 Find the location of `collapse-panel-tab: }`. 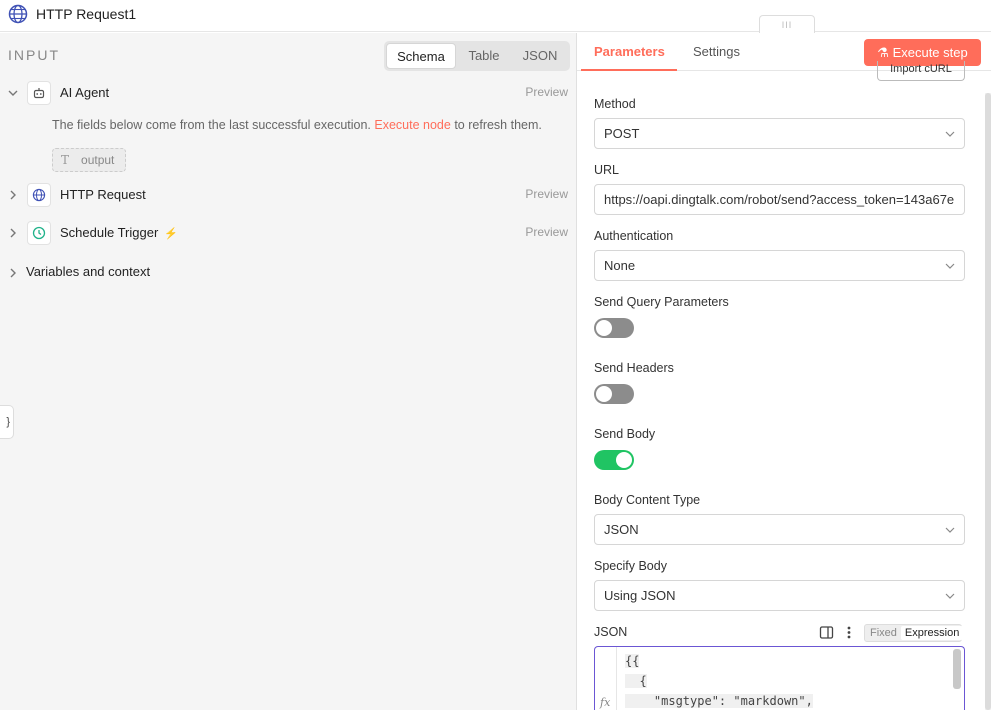

collapse-panel-tab: } is located at coordinates (7, 422).